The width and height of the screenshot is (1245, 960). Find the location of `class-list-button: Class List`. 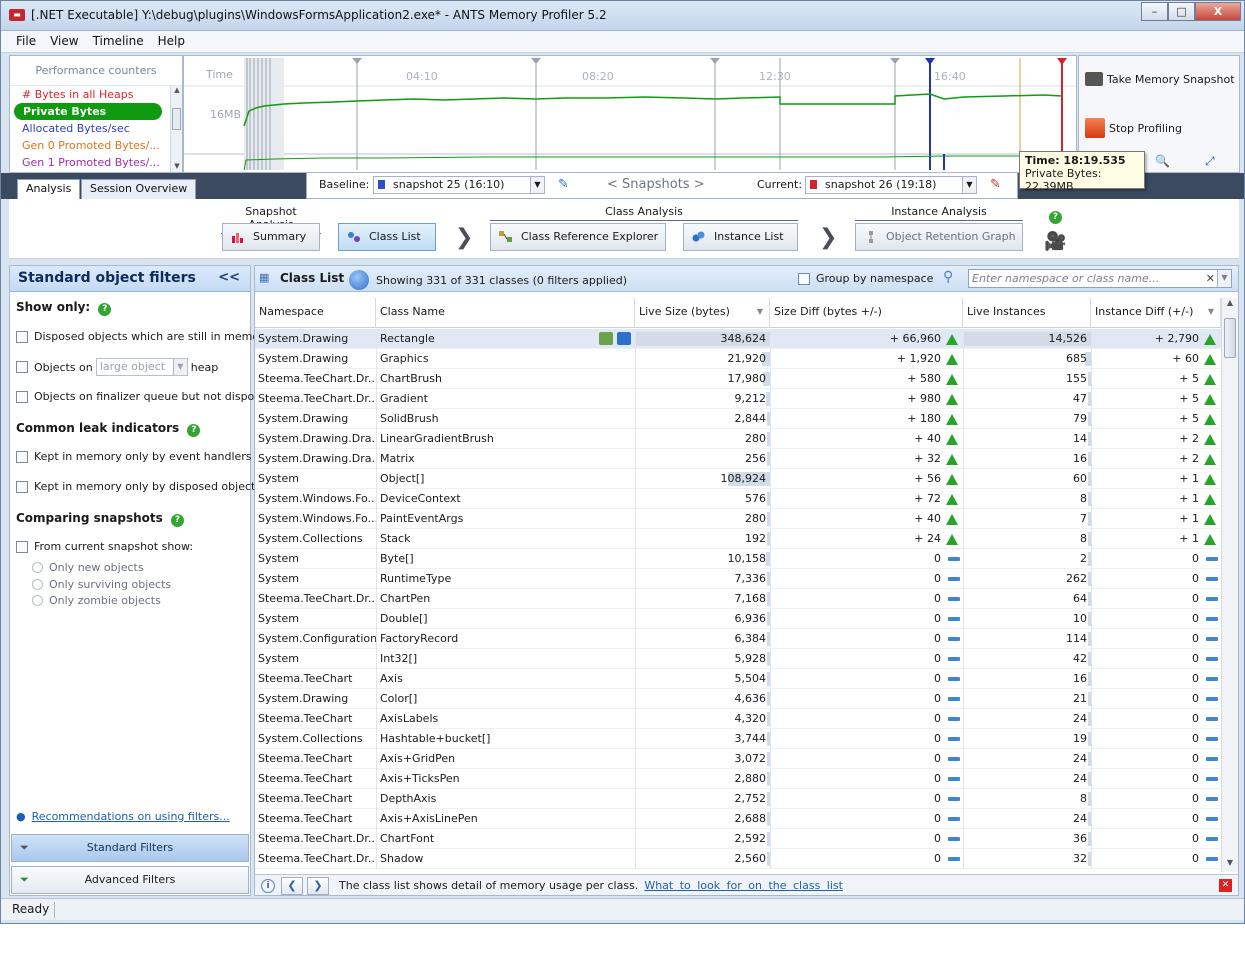

class-list-button: Class List is located at coordinates (387, 237).